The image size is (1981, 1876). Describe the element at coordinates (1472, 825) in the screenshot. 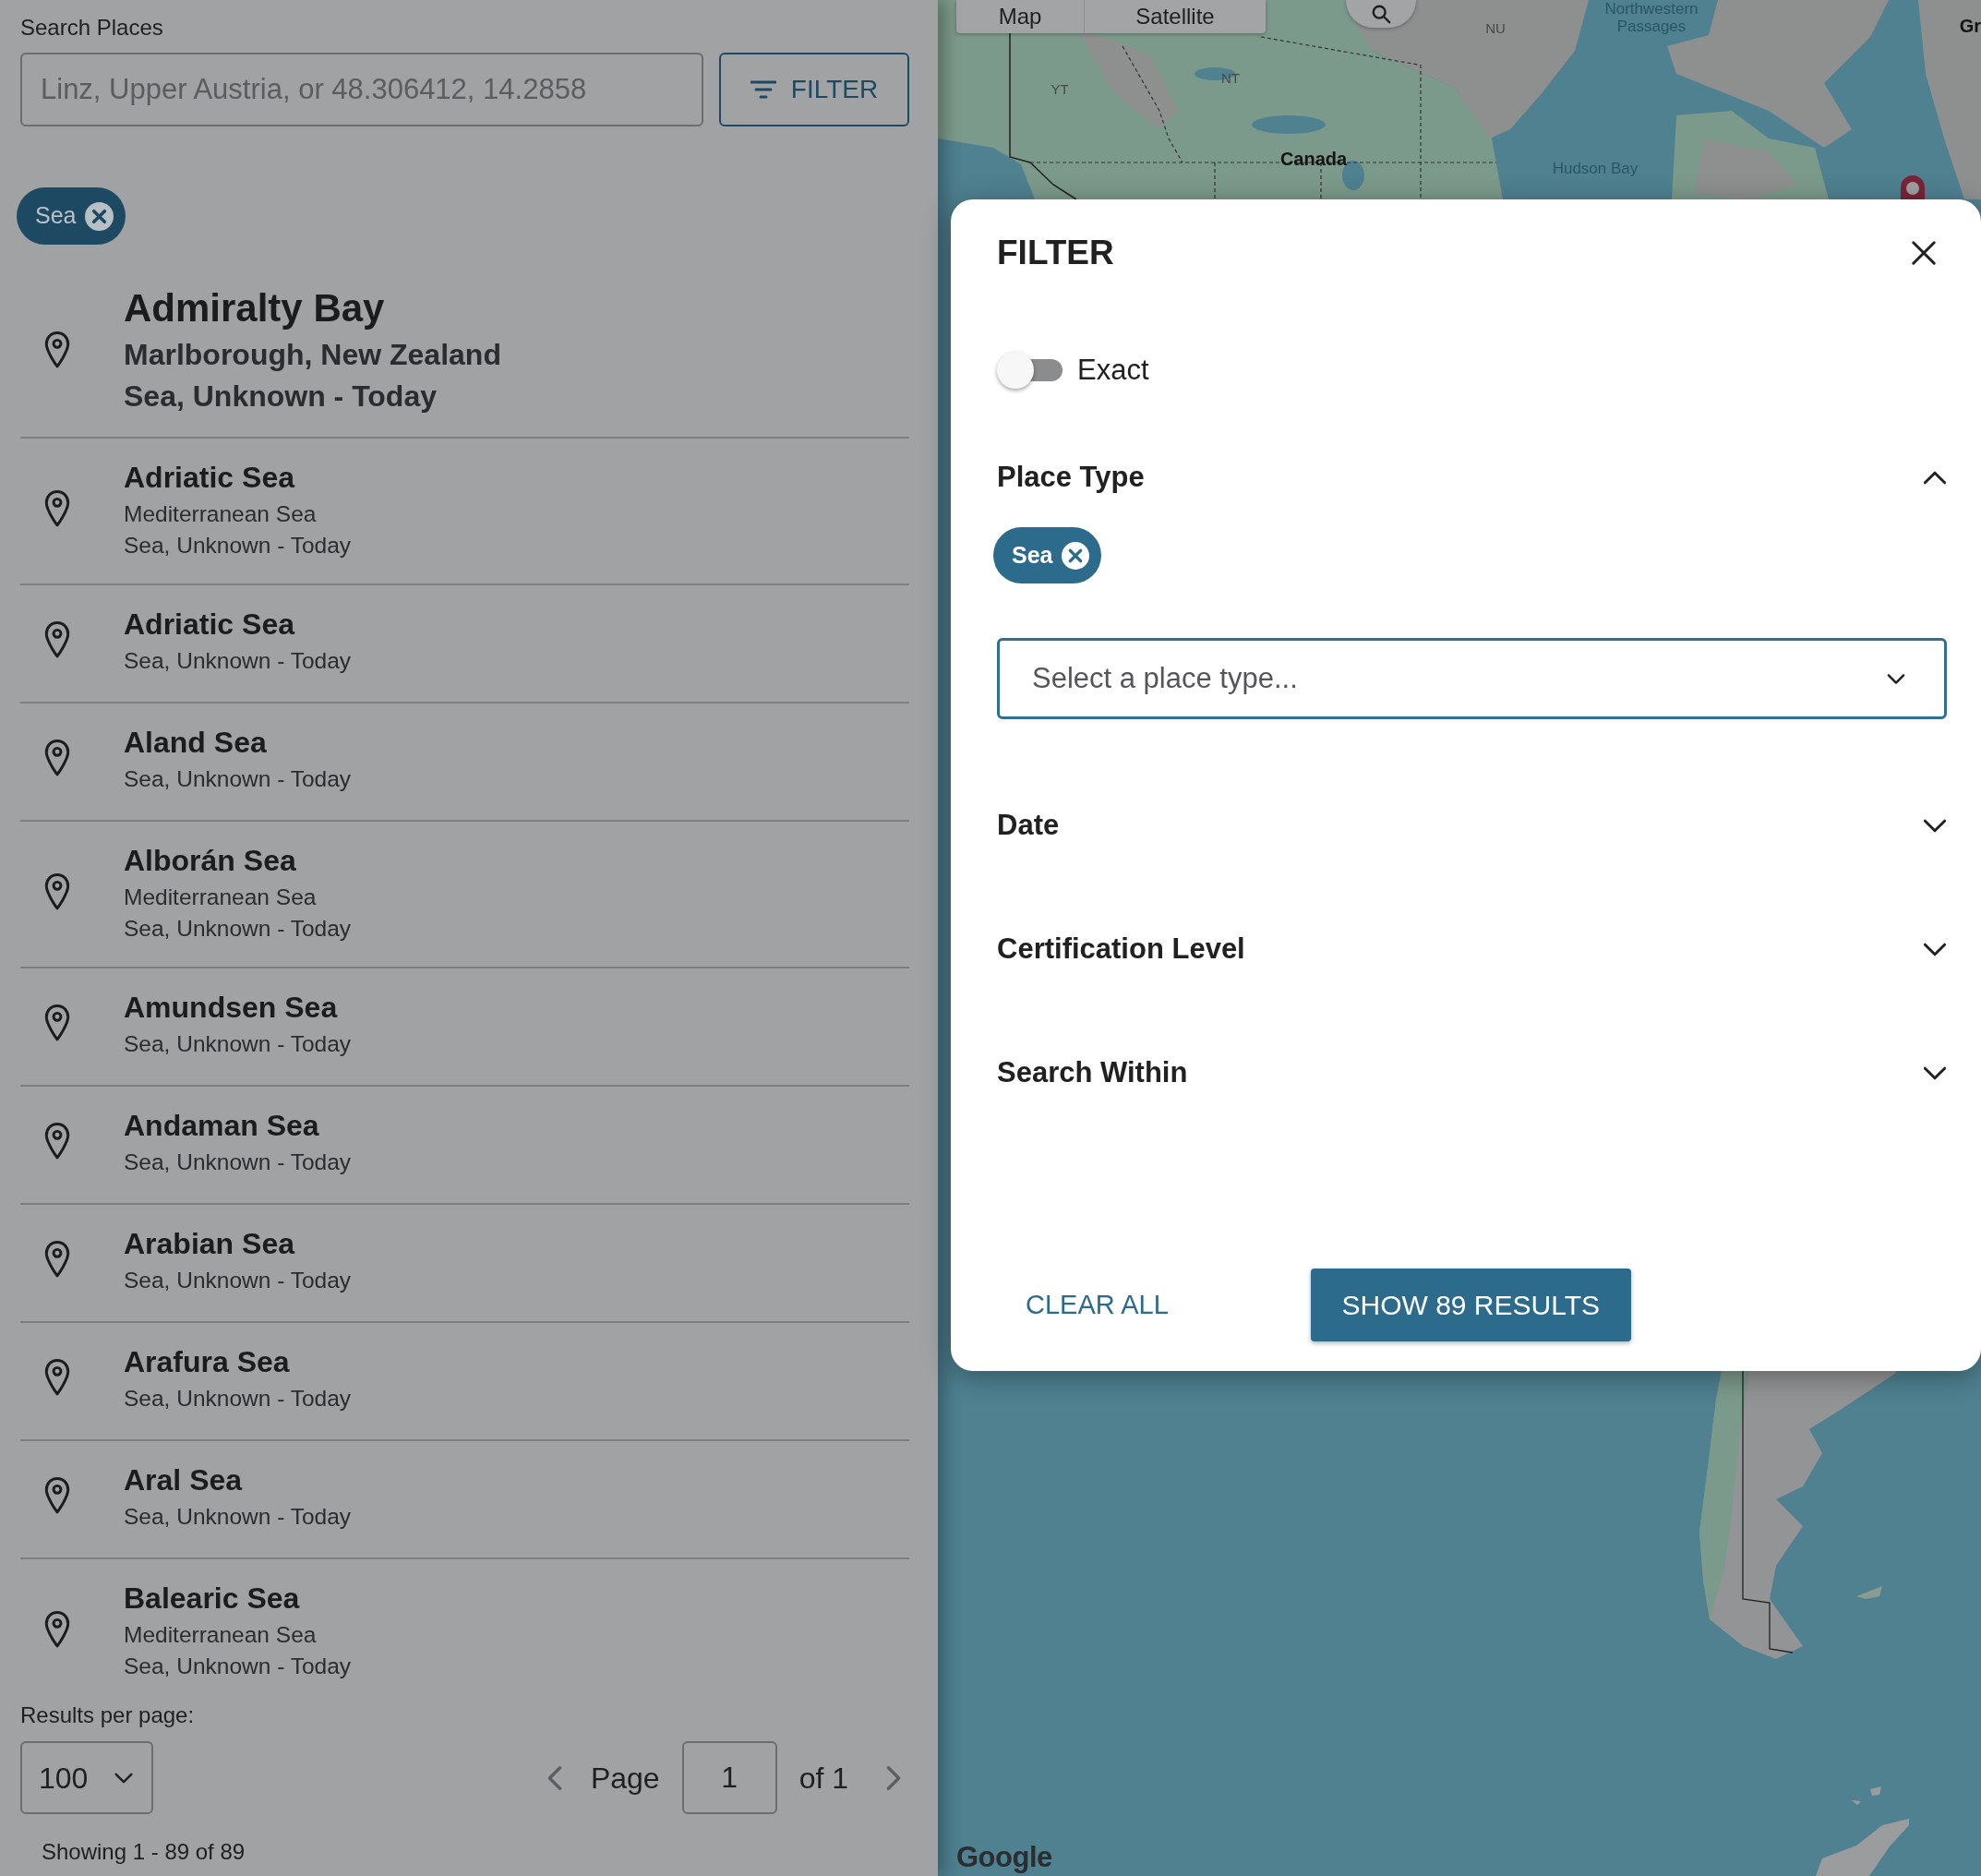

I see `section-header: Date` at that location.